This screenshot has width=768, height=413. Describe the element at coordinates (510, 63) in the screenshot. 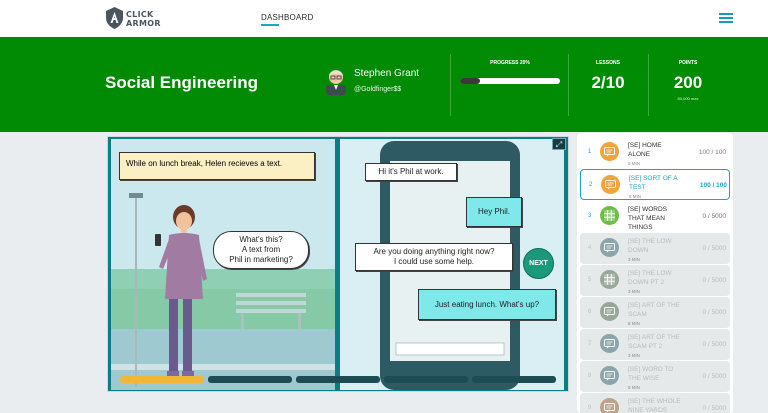

I see `progress-label: PROGRESS 20%` at that location.